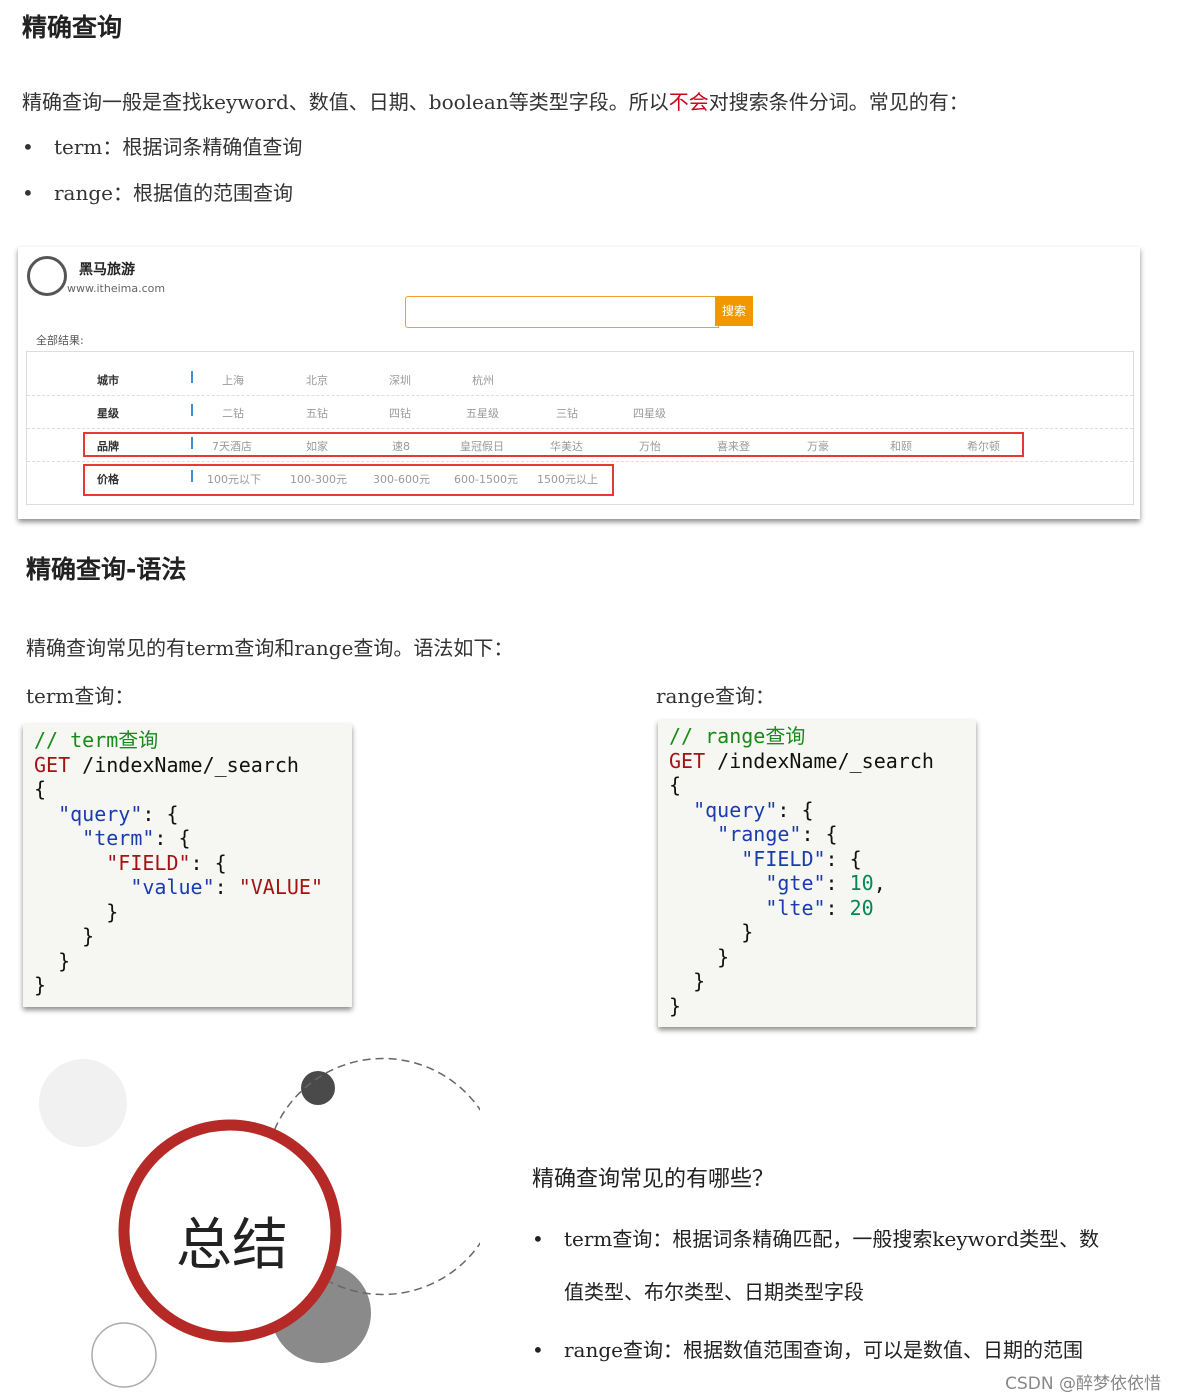  Describe the element at coordinates (716, 696) in the screenshot. I see `range-label: range查询：` at that location.